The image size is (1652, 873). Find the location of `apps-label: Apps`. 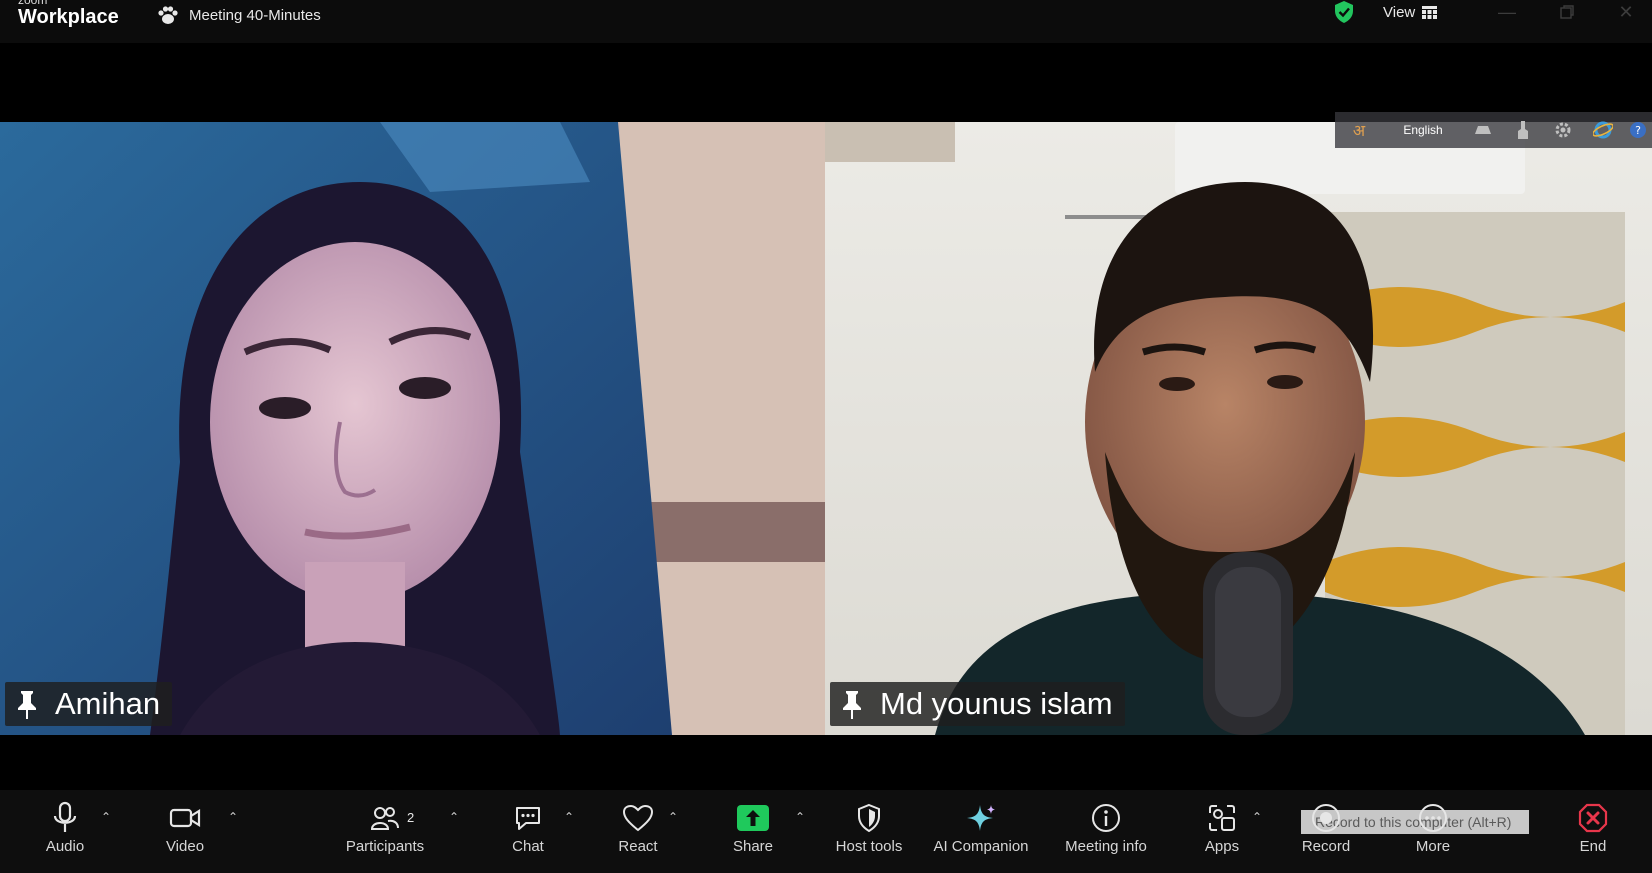

apps-label: Apps is located at coordinates (1222, 846).